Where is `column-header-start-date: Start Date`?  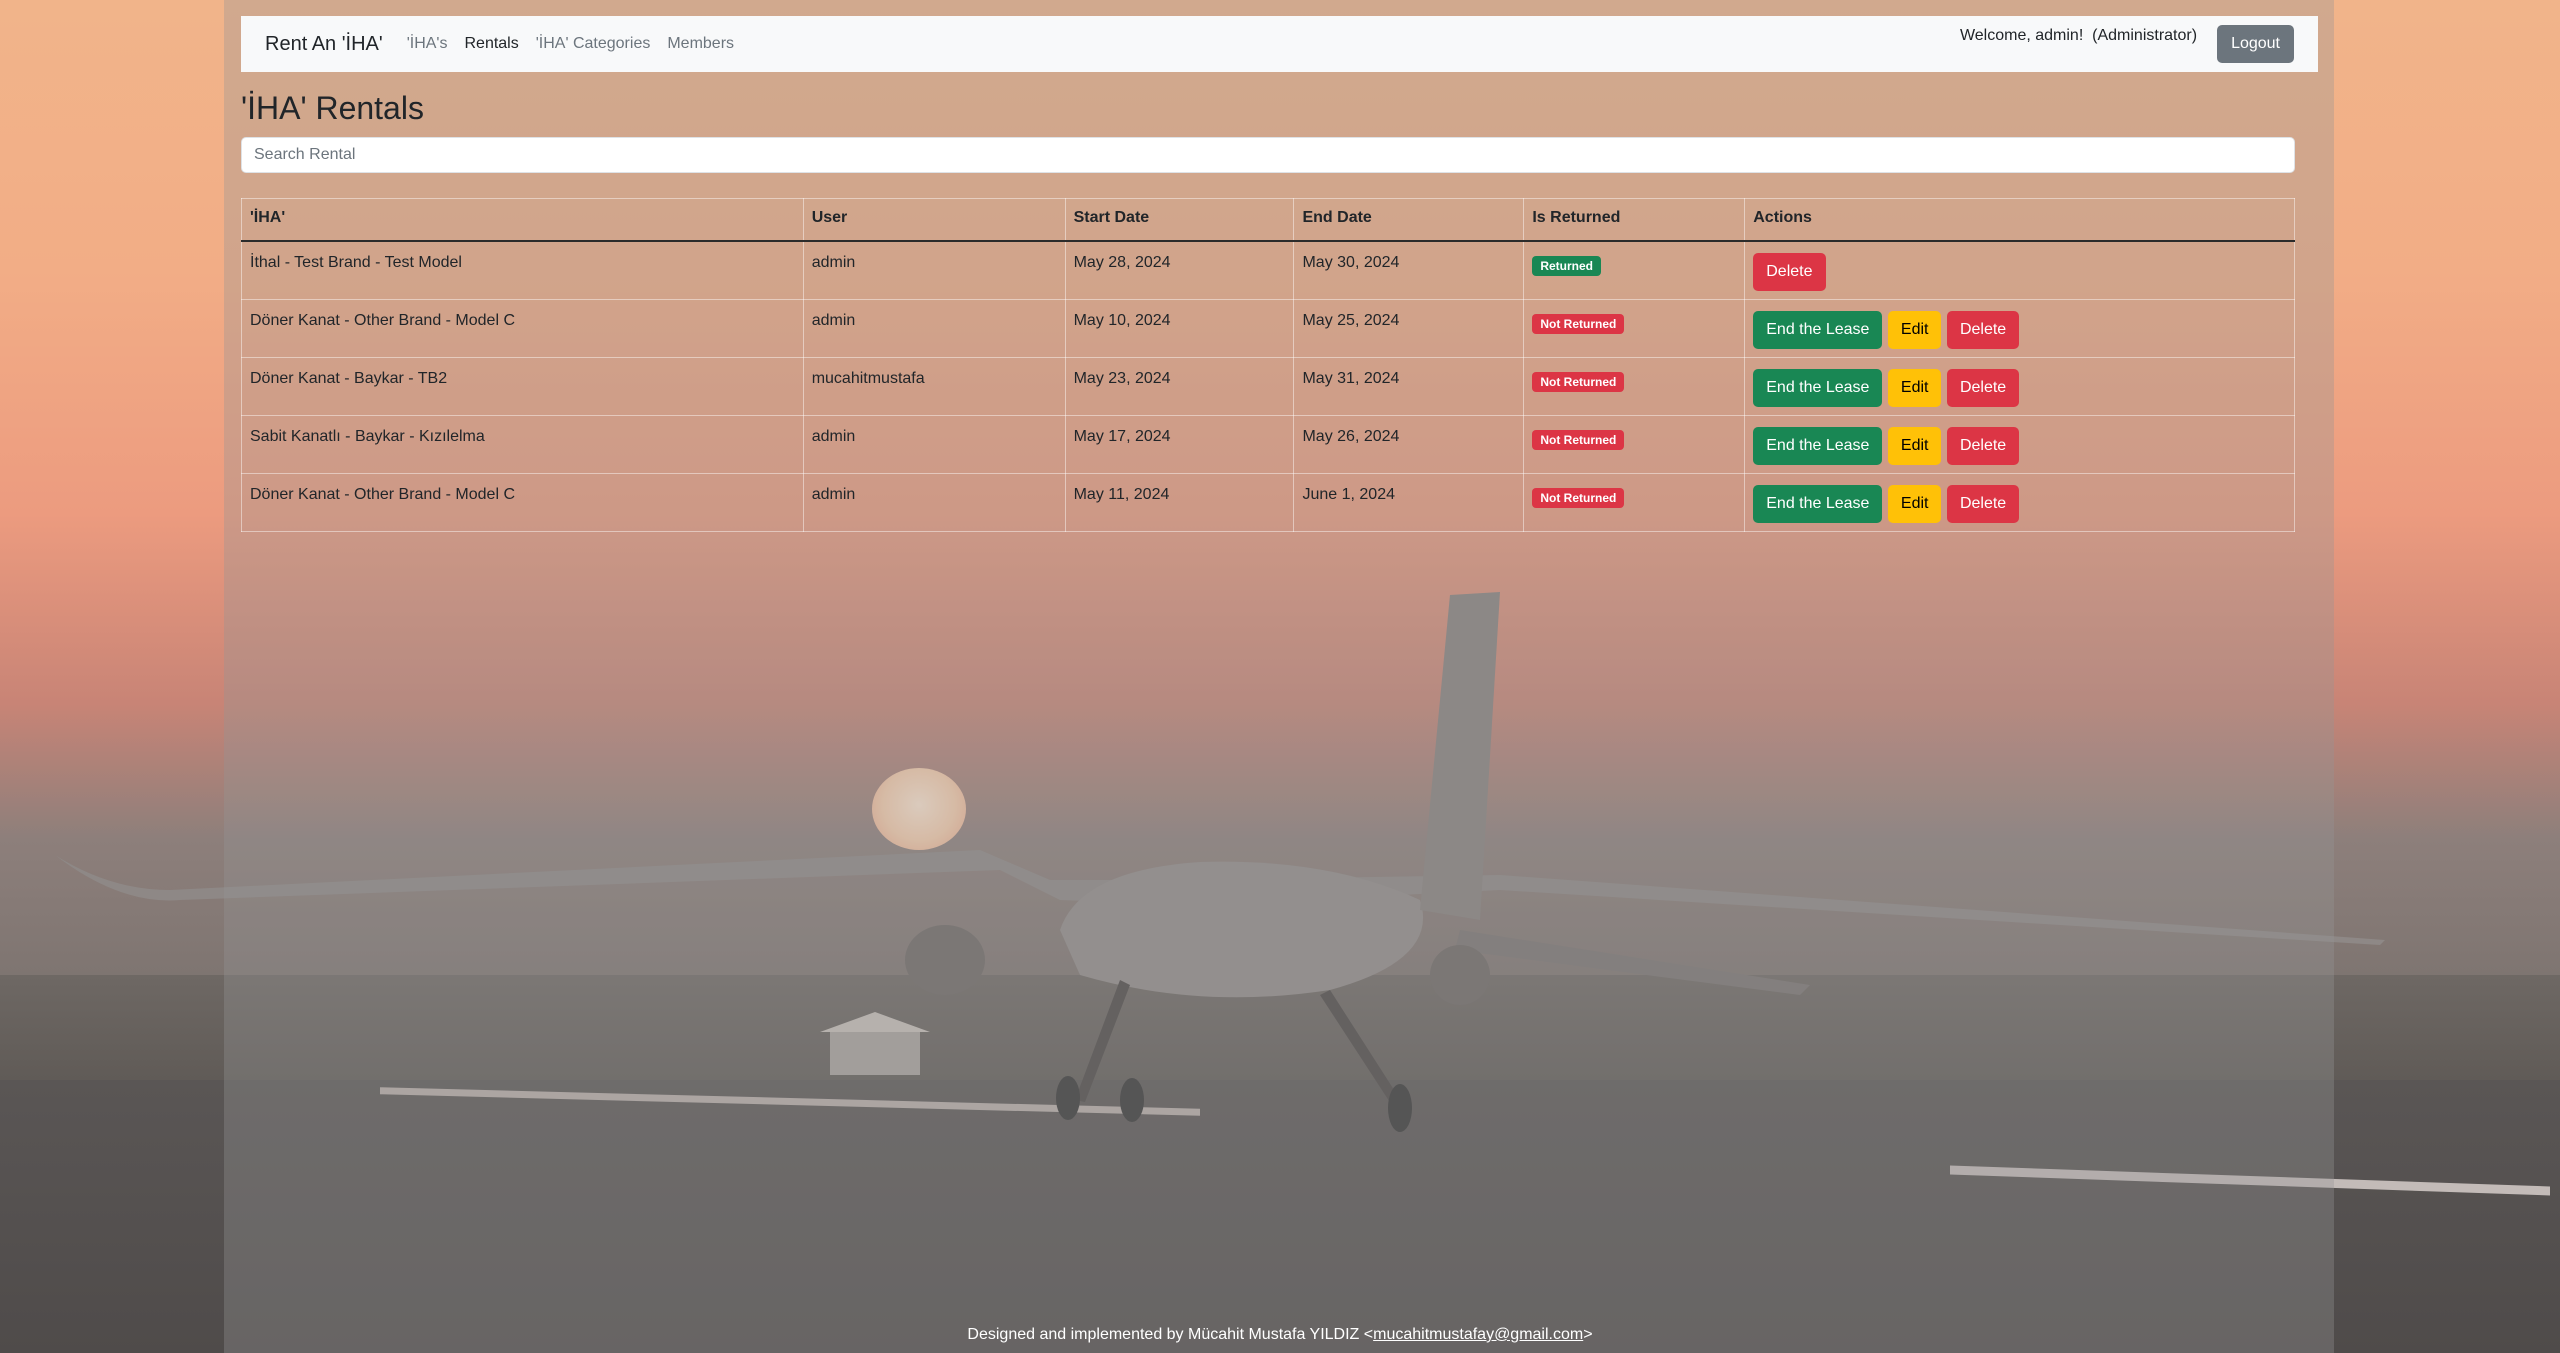 column-header-start-date: Start Date is located at coordinates (1179, 220).